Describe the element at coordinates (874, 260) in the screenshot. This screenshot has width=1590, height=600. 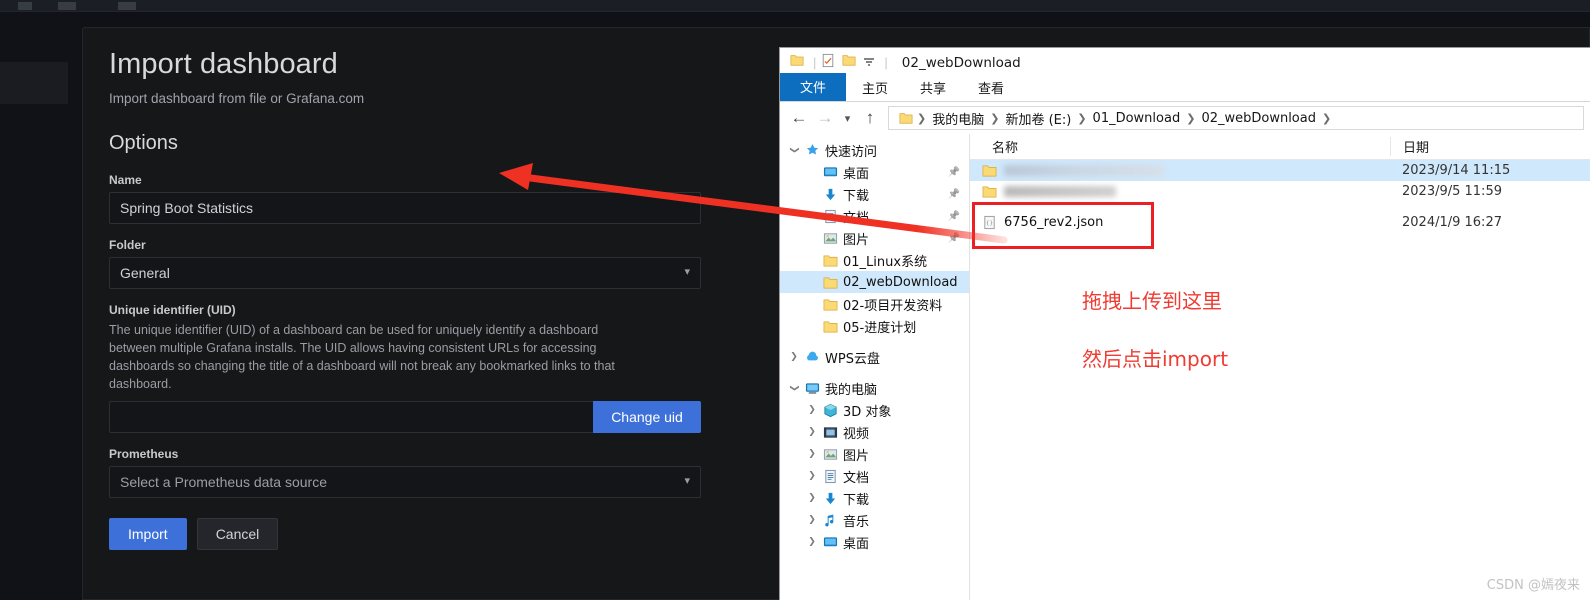
I see `tree-item-5: 01_Linux系统` at that location.